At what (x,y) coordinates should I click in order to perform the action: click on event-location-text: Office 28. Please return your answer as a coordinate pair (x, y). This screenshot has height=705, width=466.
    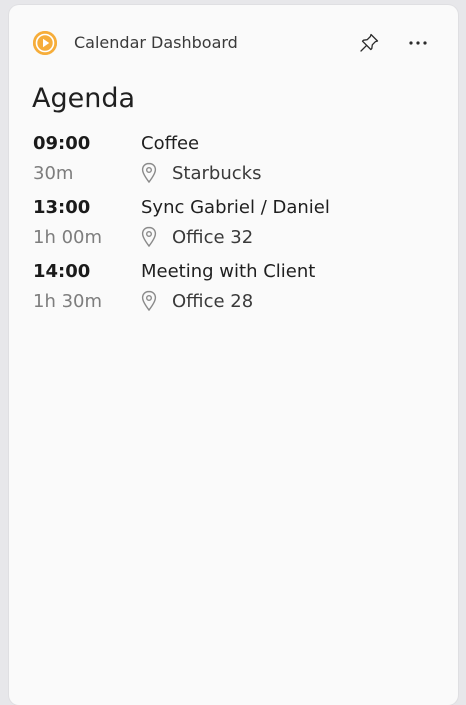
    Looking at the image, I should click on (213, 301).